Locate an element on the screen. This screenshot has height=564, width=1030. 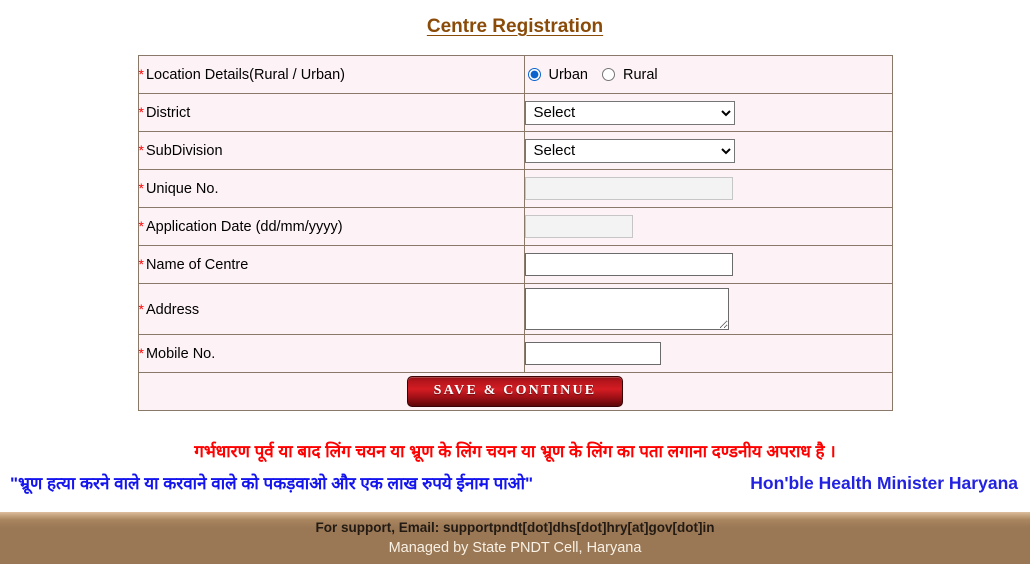
field-address is located at coordinates (708, 309).